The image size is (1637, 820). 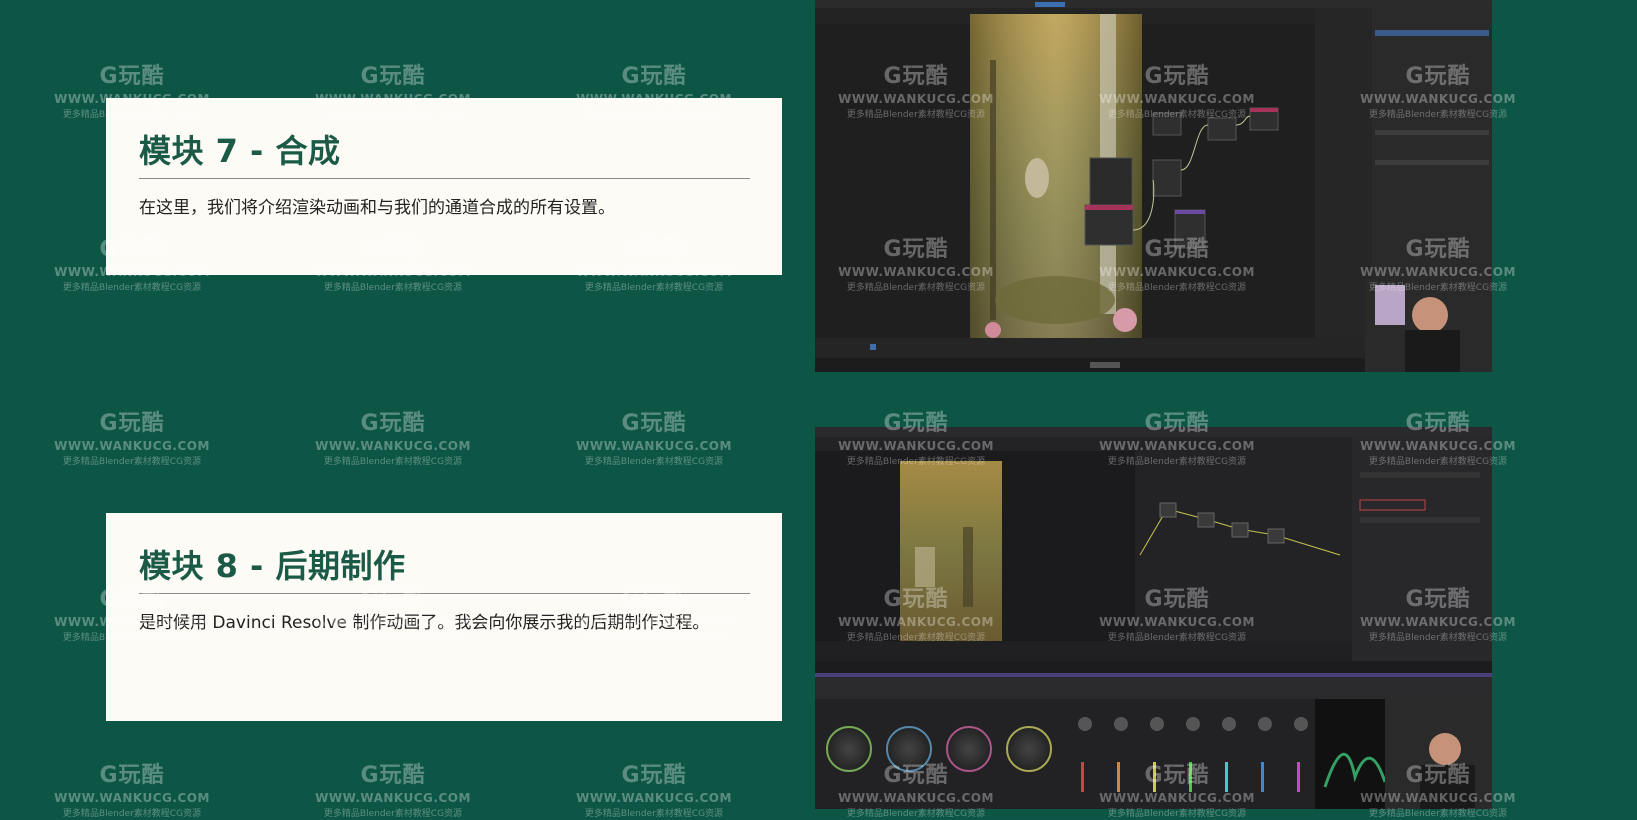 What do you see at coordinates (444, 152) in the screenshot?
I see `module-7-title: 模块 7 - 合成` at bounding box center [444, 152].